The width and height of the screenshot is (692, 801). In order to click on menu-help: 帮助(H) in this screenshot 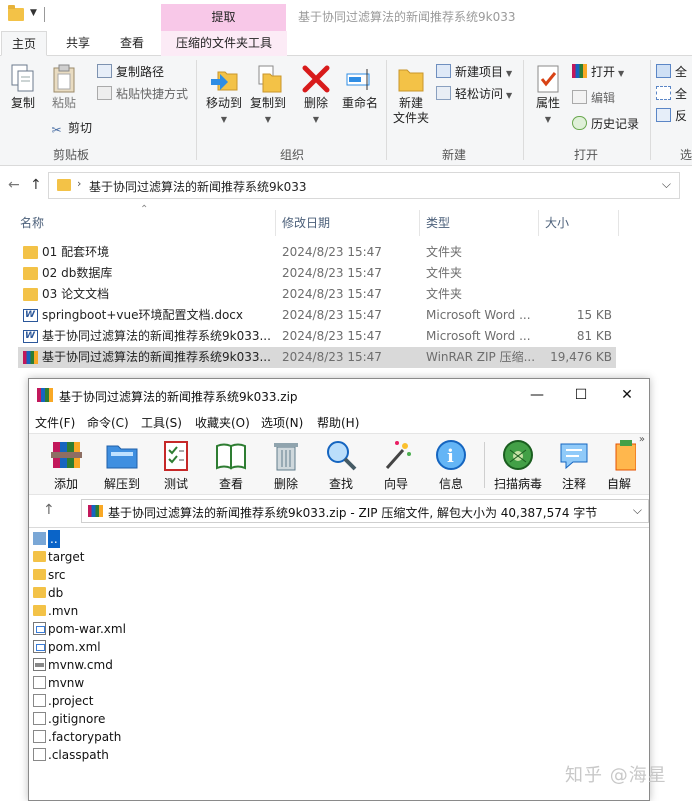, I will do `click(338, 422)`.